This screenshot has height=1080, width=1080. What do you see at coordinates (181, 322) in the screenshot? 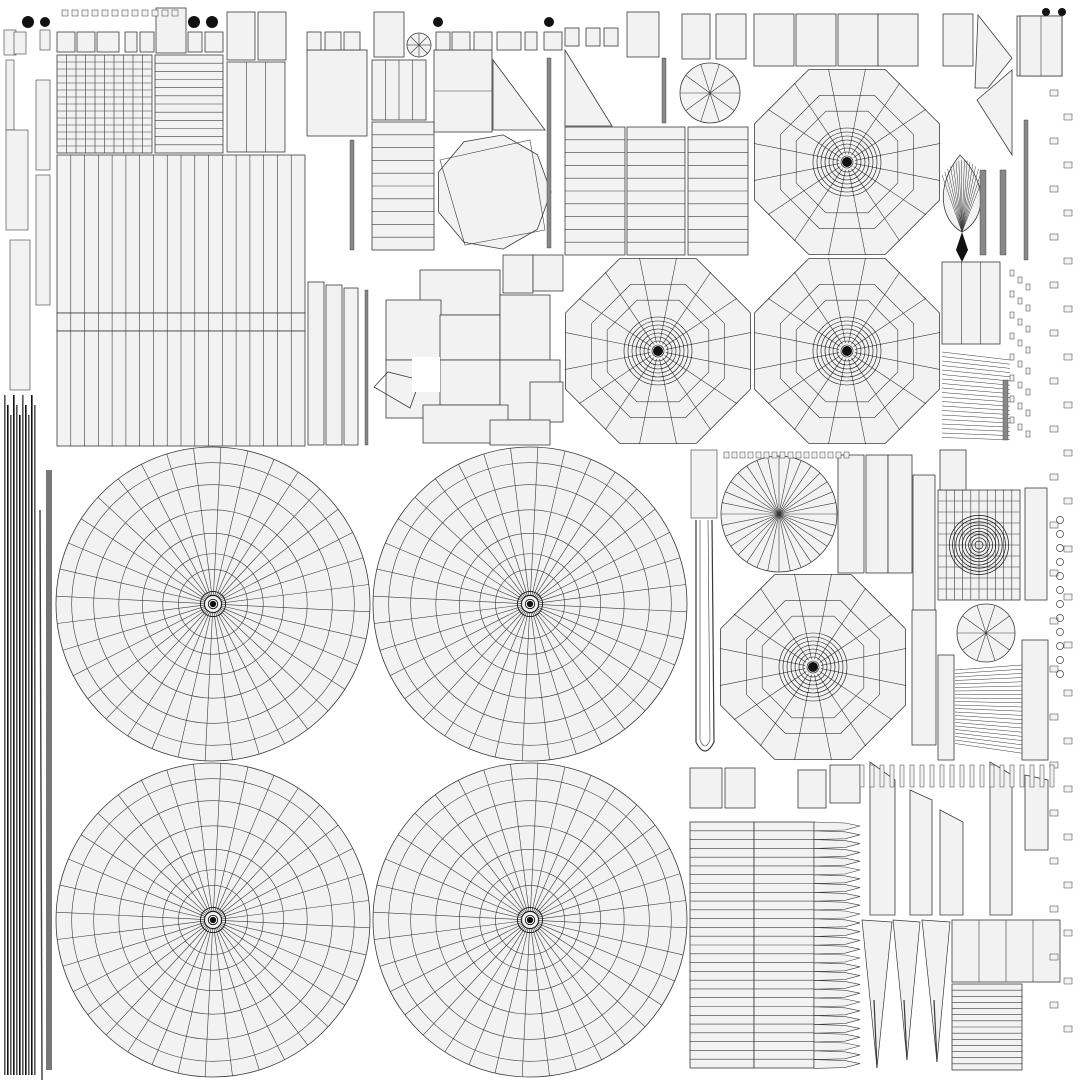
I see `uv-island-strip-band` at bounding box center [181, 322].